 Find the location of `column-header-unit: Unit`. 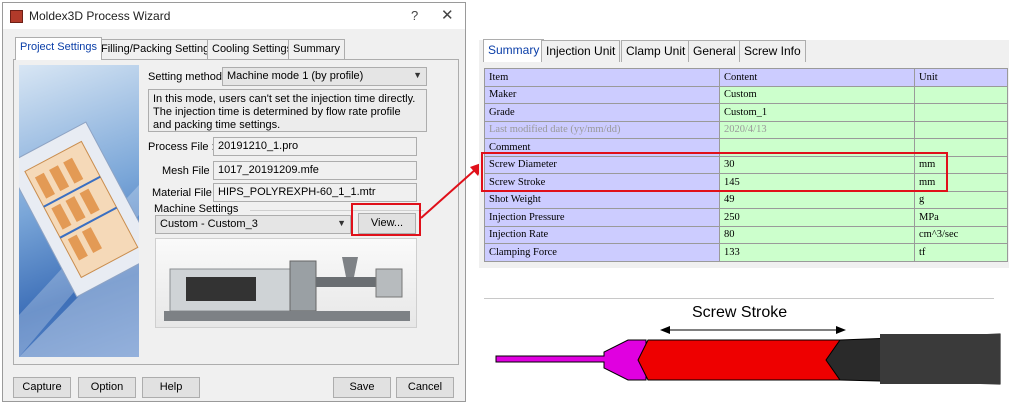

column-header-unit: Unit is located at coordinates (961, 77).